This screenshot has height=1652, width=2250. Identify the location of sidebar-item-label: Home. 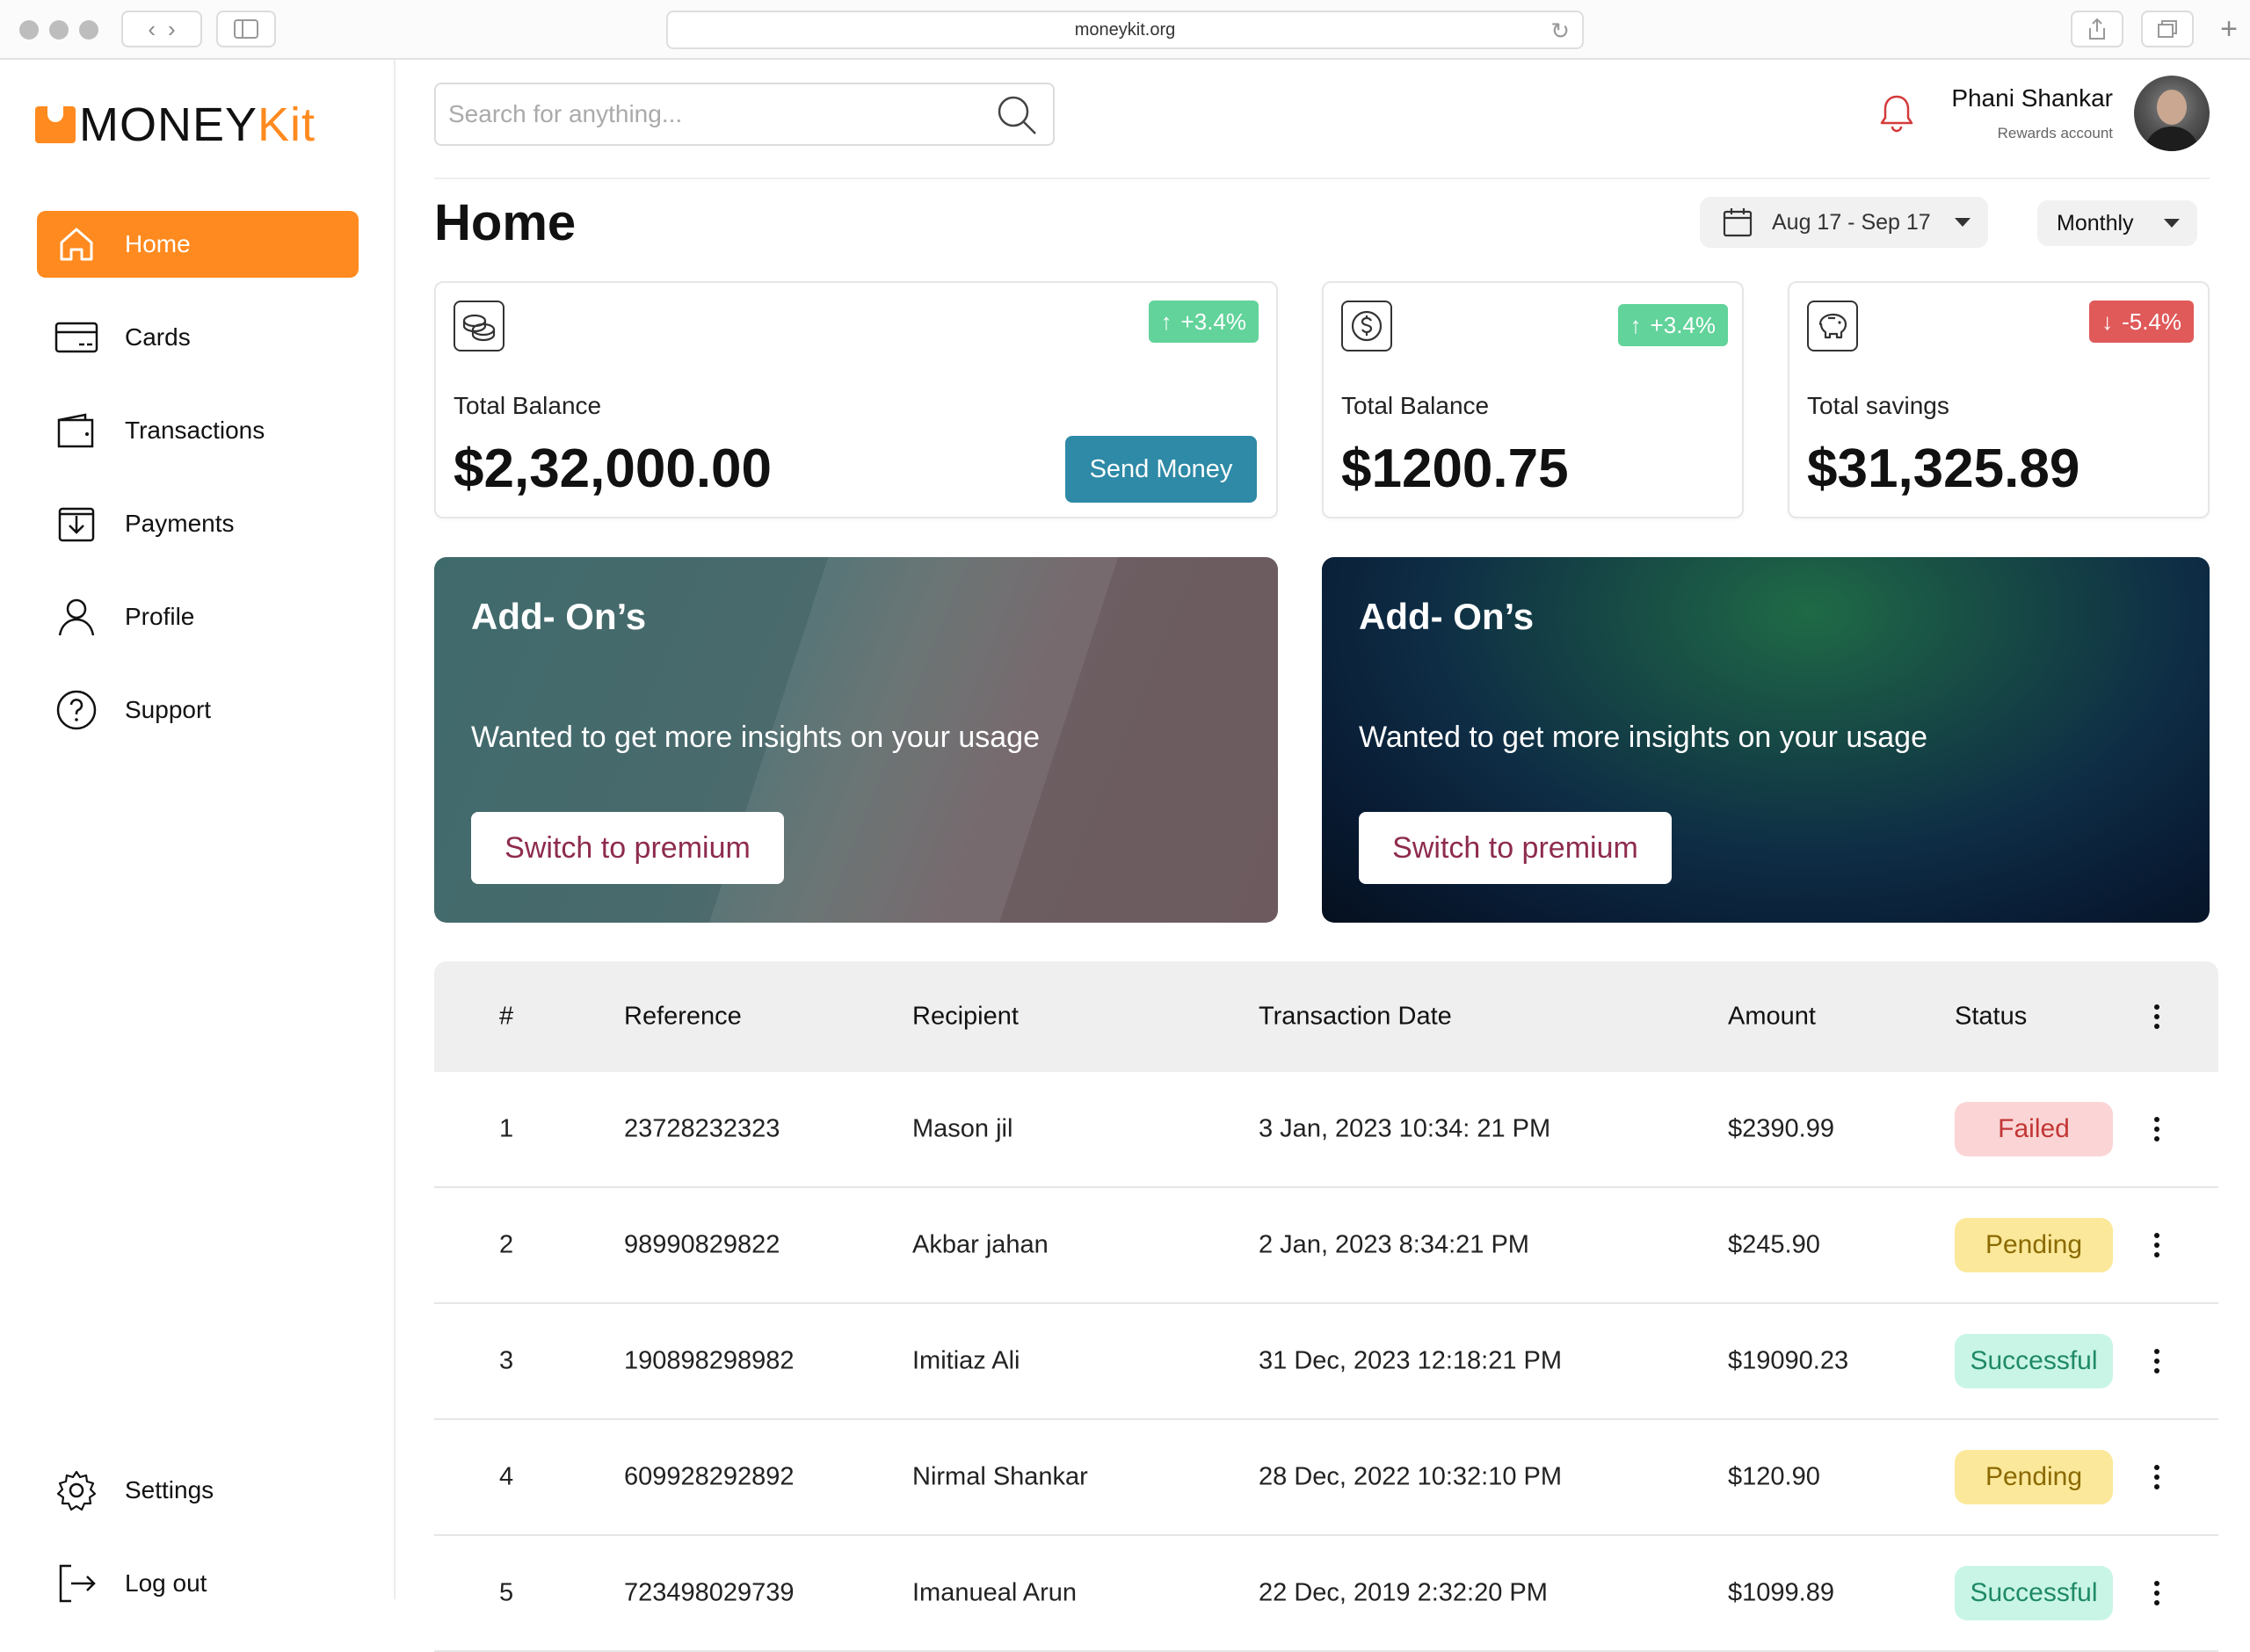
(158, 244).